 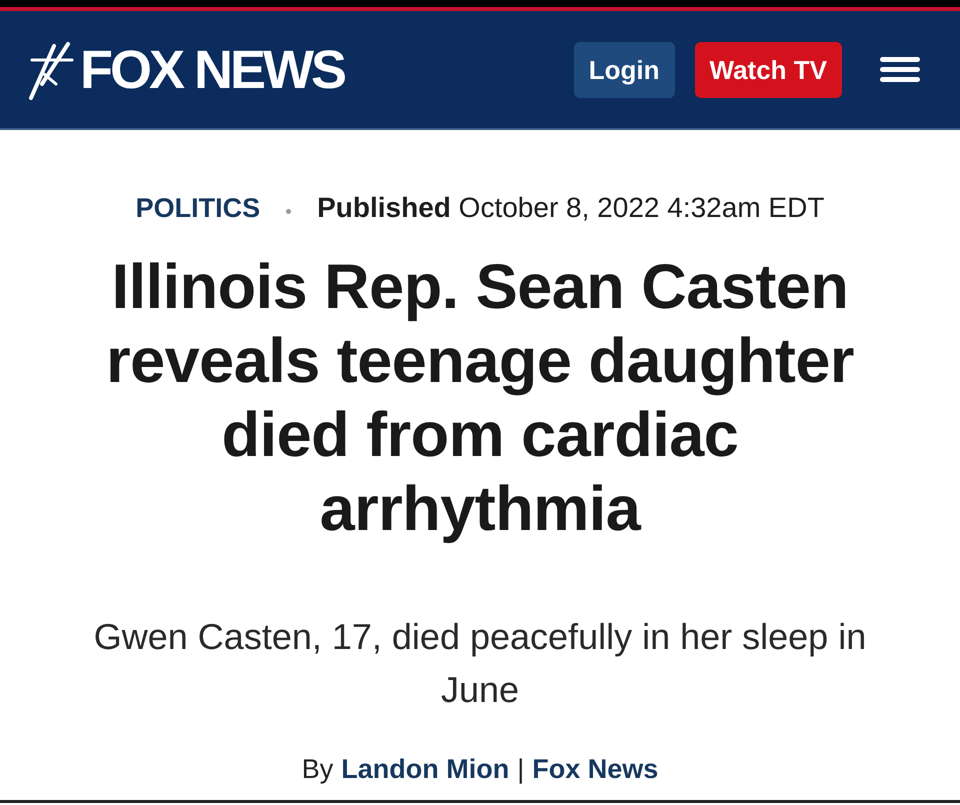 I want to click on category-link: POLITICS, so click(x=198, y=208).